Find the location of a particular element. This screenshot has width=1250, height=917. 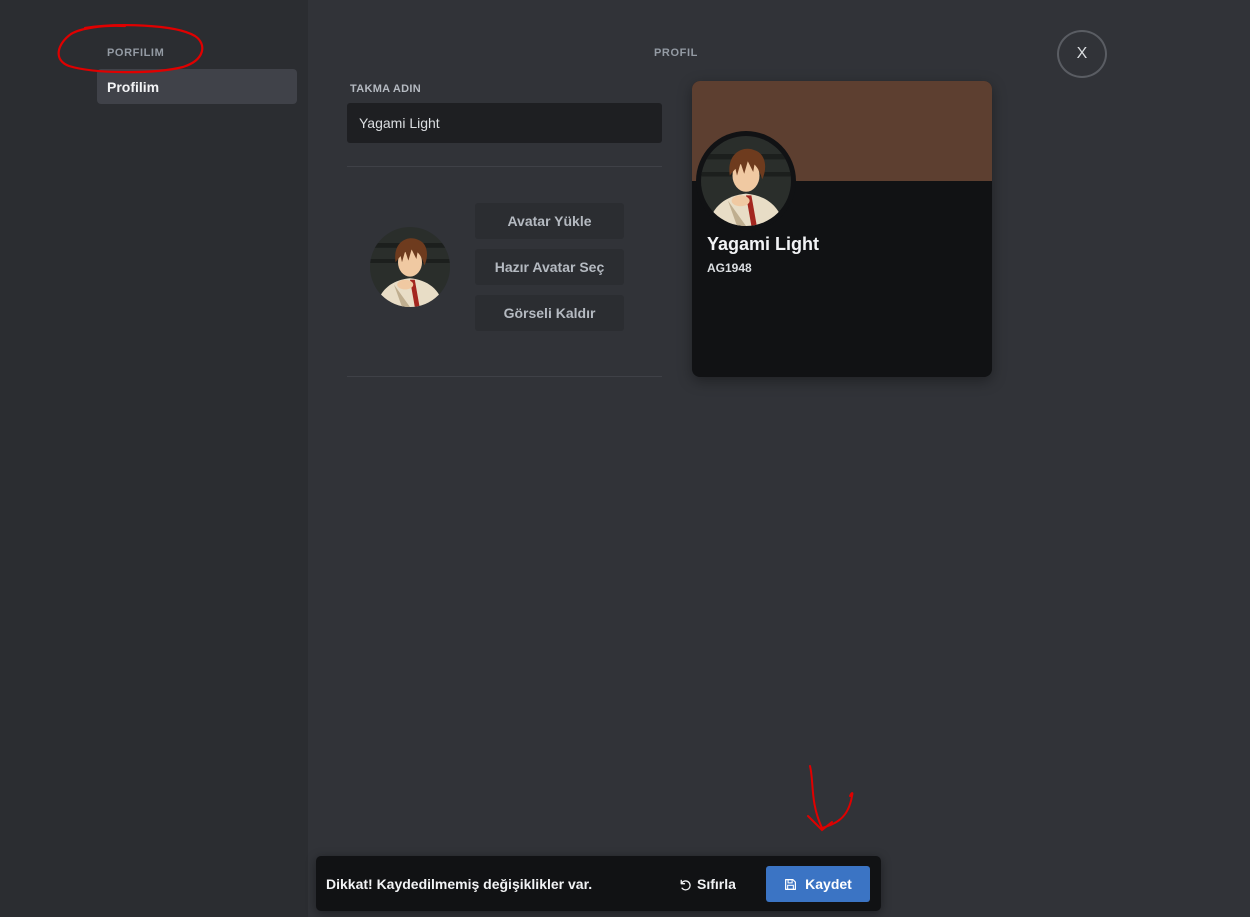

remove-image-button: Görseli Kaldır is located at coordinates (549, 313).